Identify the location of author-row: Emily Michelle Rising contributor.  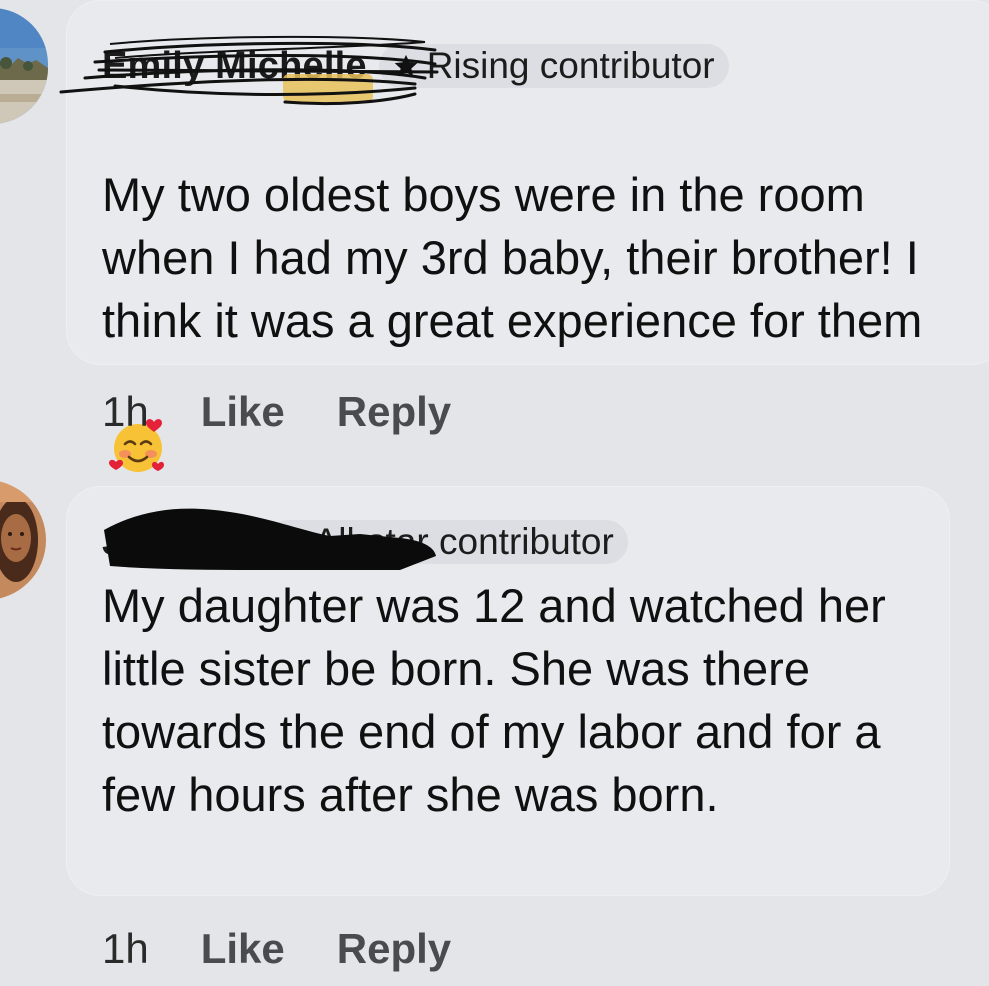
(415, 66).